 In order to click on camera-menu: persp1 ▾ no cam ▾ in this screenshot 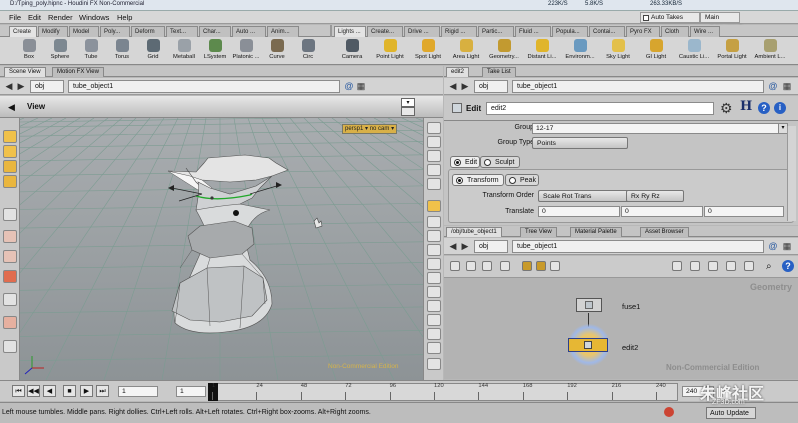, I will do `click(370, 129)`.